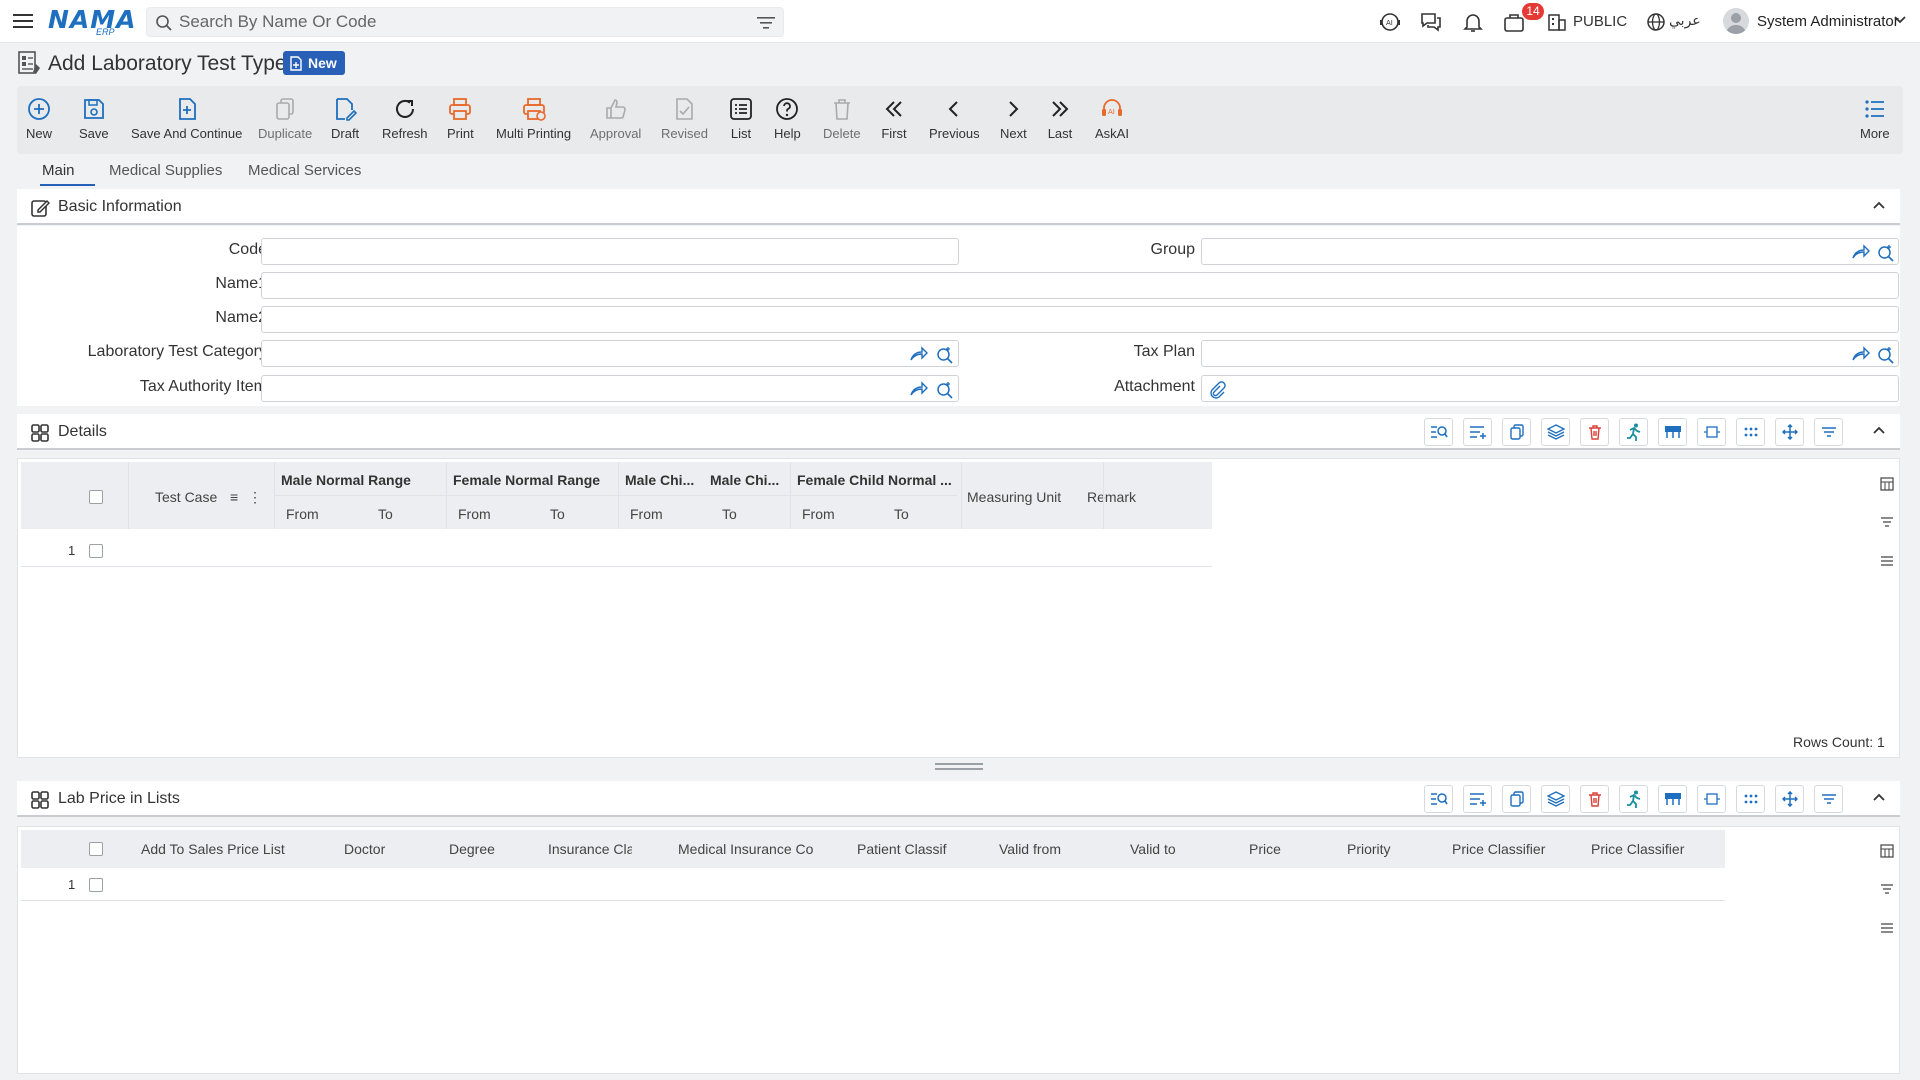 This screenshot has width=1920, height=1080. Describe the element at coordinates (1390, 22) in the screenshot. I see `ai-assistant-icon: AI` at that location.